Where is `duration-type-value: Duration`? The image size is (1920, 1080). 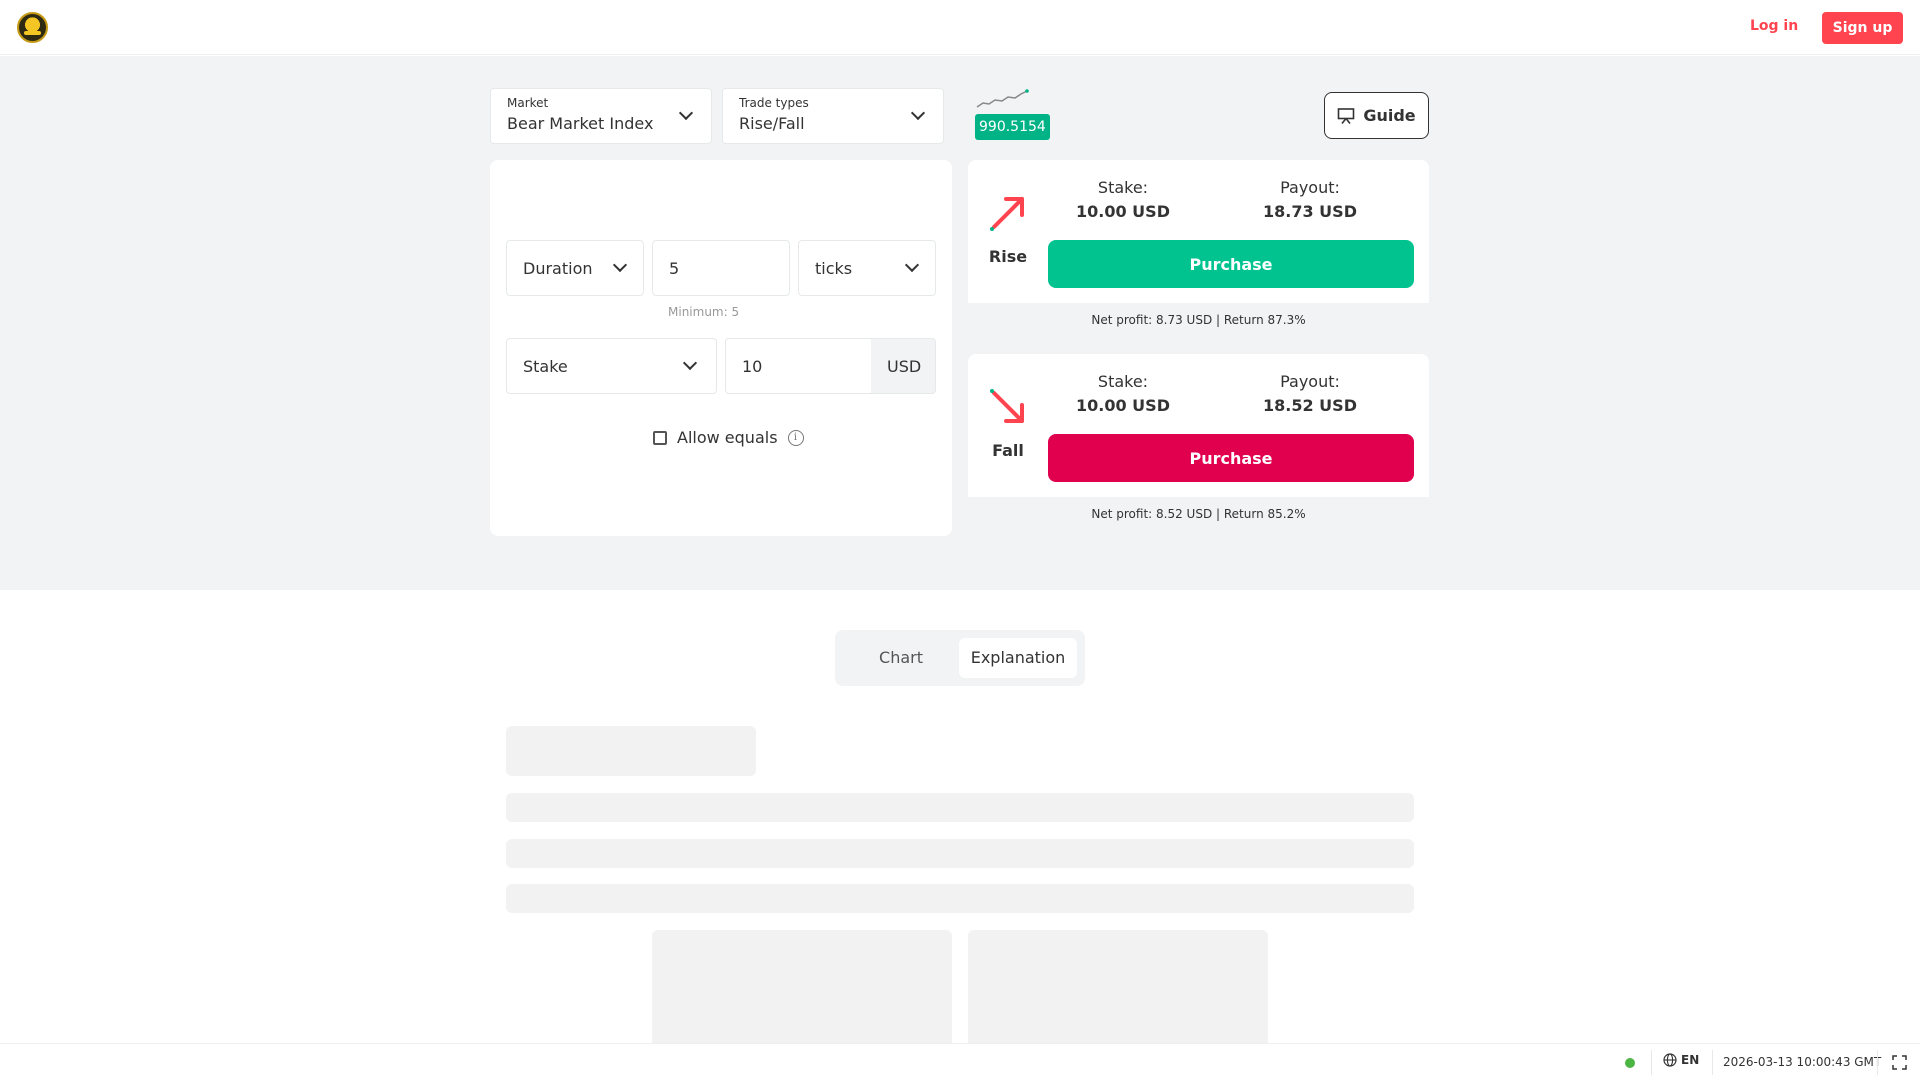 duration-type-value: Duration is located at coordinates (558, 268).